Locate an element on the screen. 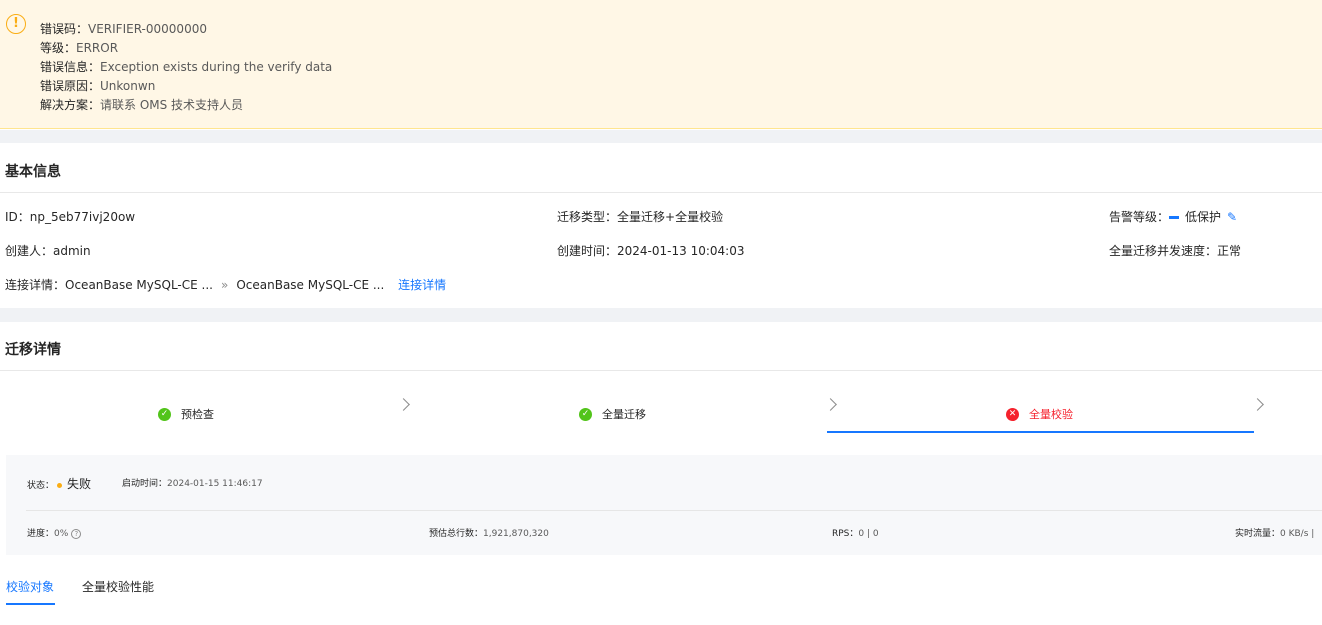 This screenshot has height=625, width=1322. alert-line-level: 等级：ERROR is located at coordinates (79, 48).